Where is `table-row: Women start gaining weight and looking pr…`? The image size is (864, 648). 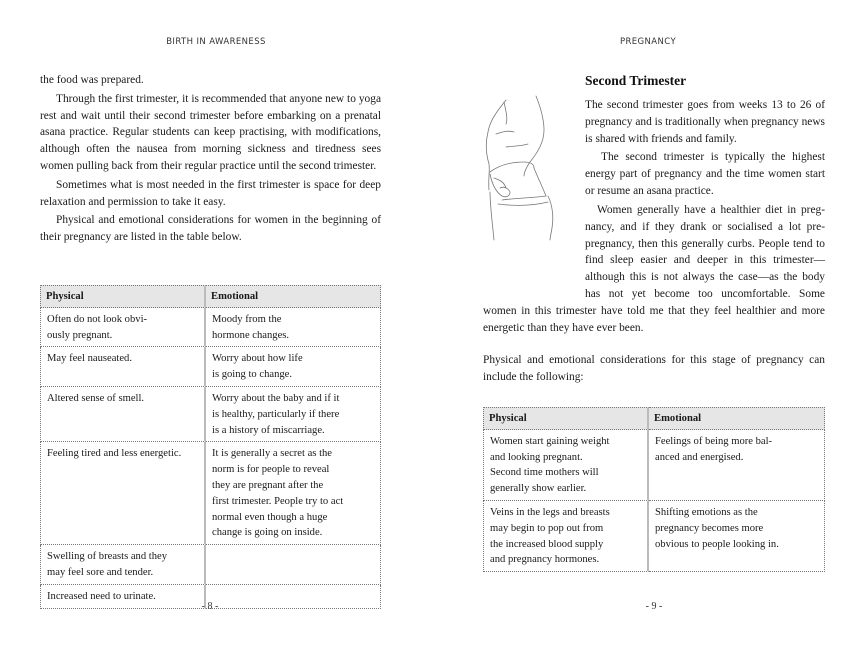
table-row: Women start gaining weight and looking pr… is located at coordinates (654, 465).